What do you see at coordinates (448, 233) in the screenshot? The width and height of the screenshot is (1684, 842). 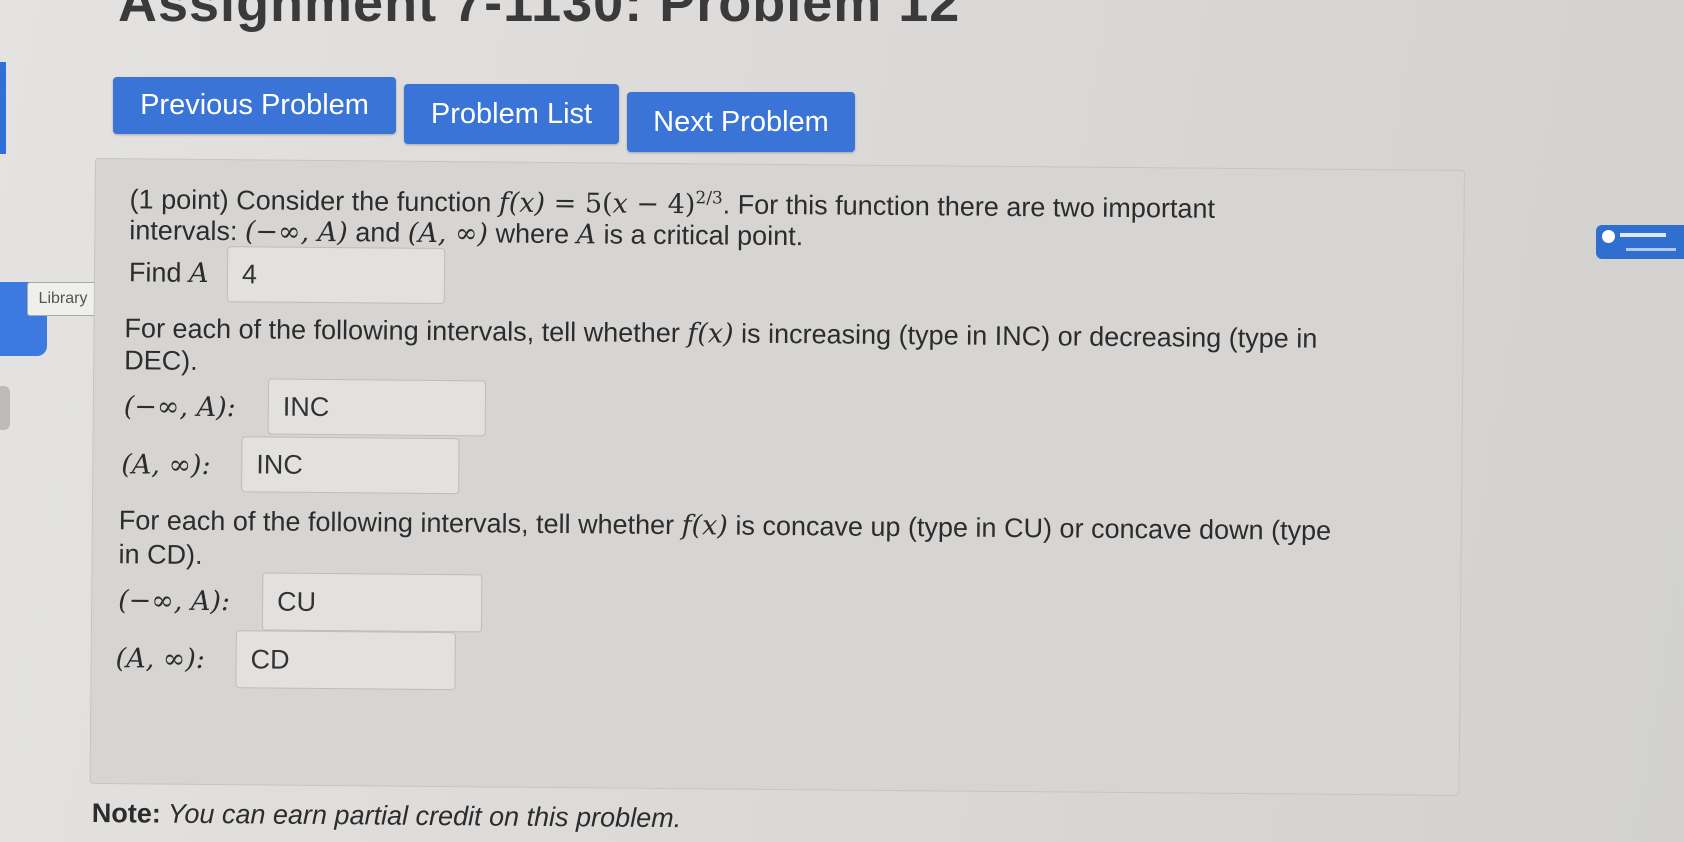 I see `interval-right-math: (A, ∞)` at bounding box center [448, 233].